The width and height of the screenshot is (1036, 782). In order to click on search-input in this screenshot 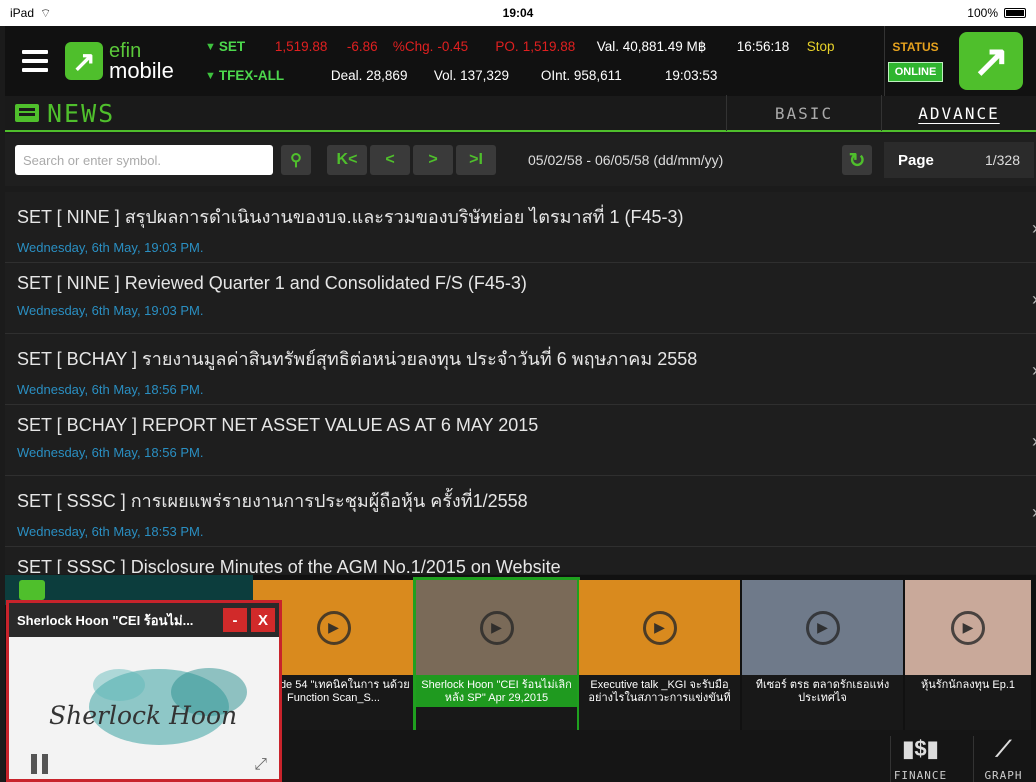, I will do `click(144, 160)`.